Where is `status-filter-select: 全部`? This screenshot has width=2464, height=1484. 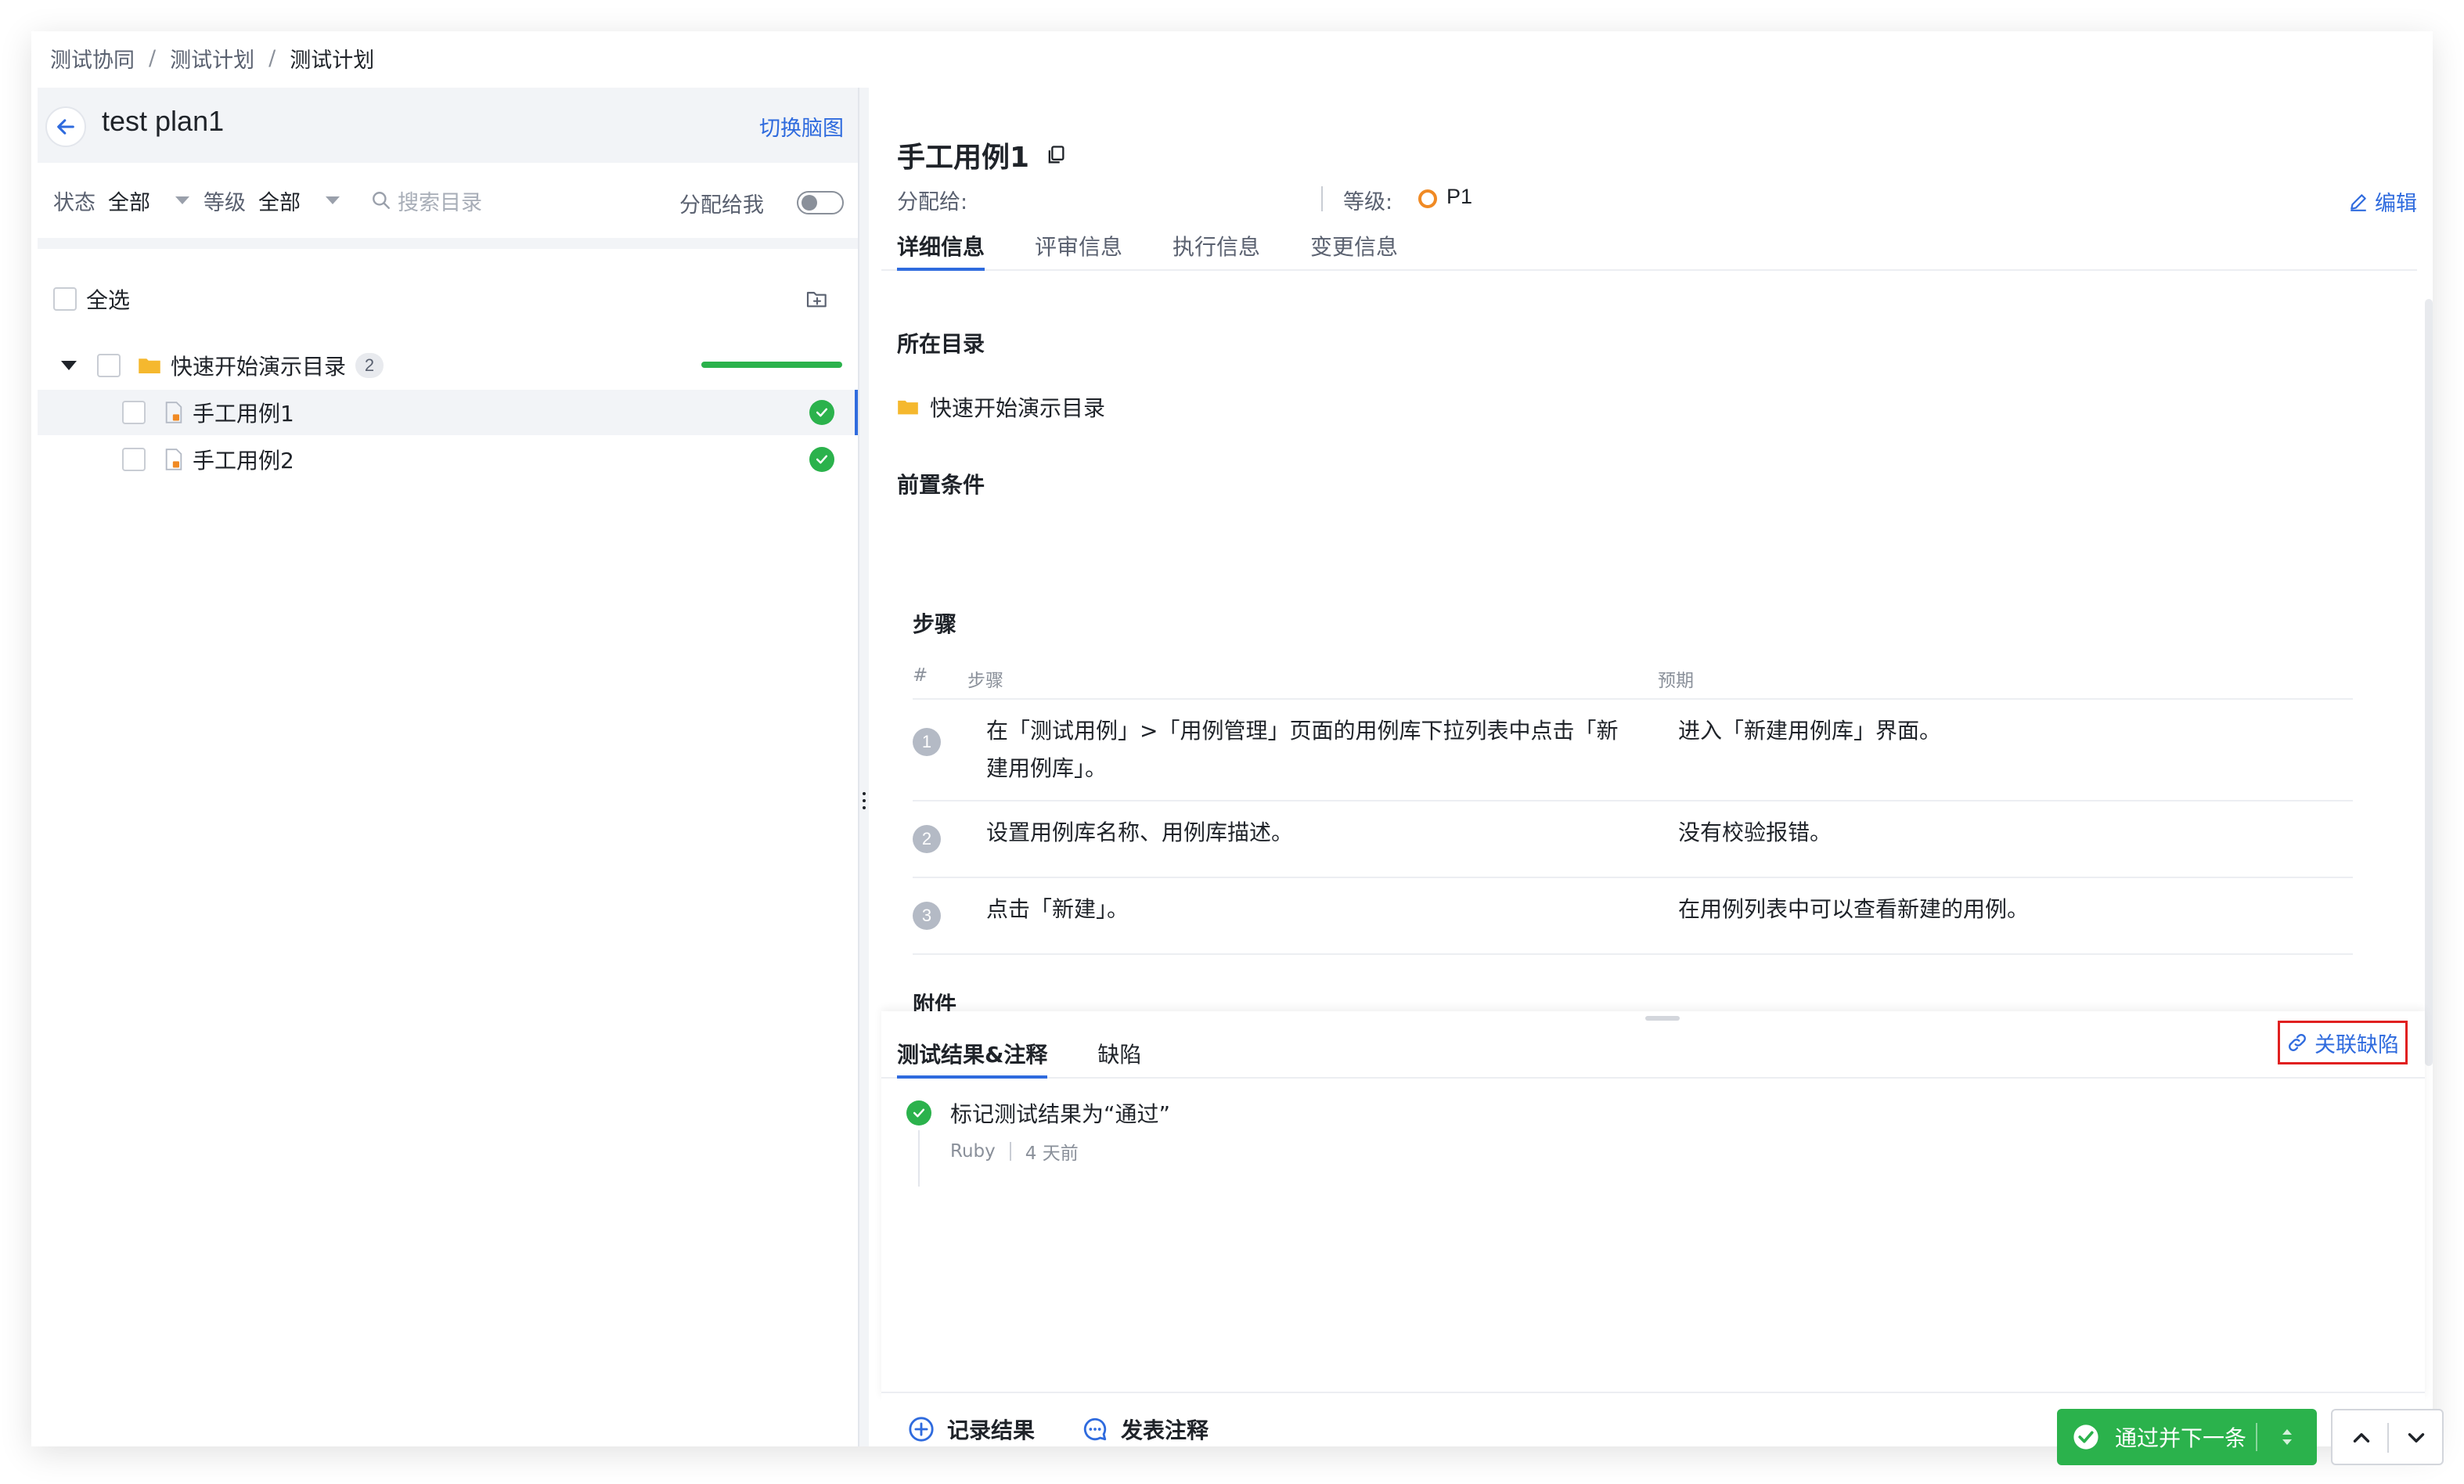 status-filter-select: 全部 is located at coordinates (129, 201).